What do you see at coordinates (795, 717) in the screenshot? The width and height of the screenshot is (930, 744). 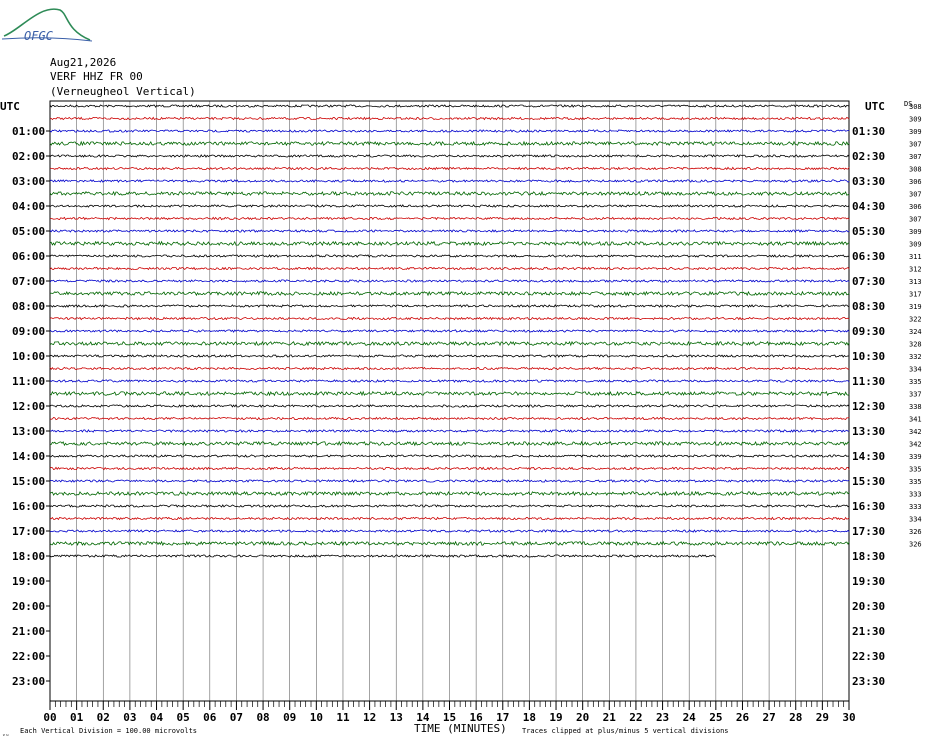 I see `x-tick-label: 28` at bounding box center [795, 717].